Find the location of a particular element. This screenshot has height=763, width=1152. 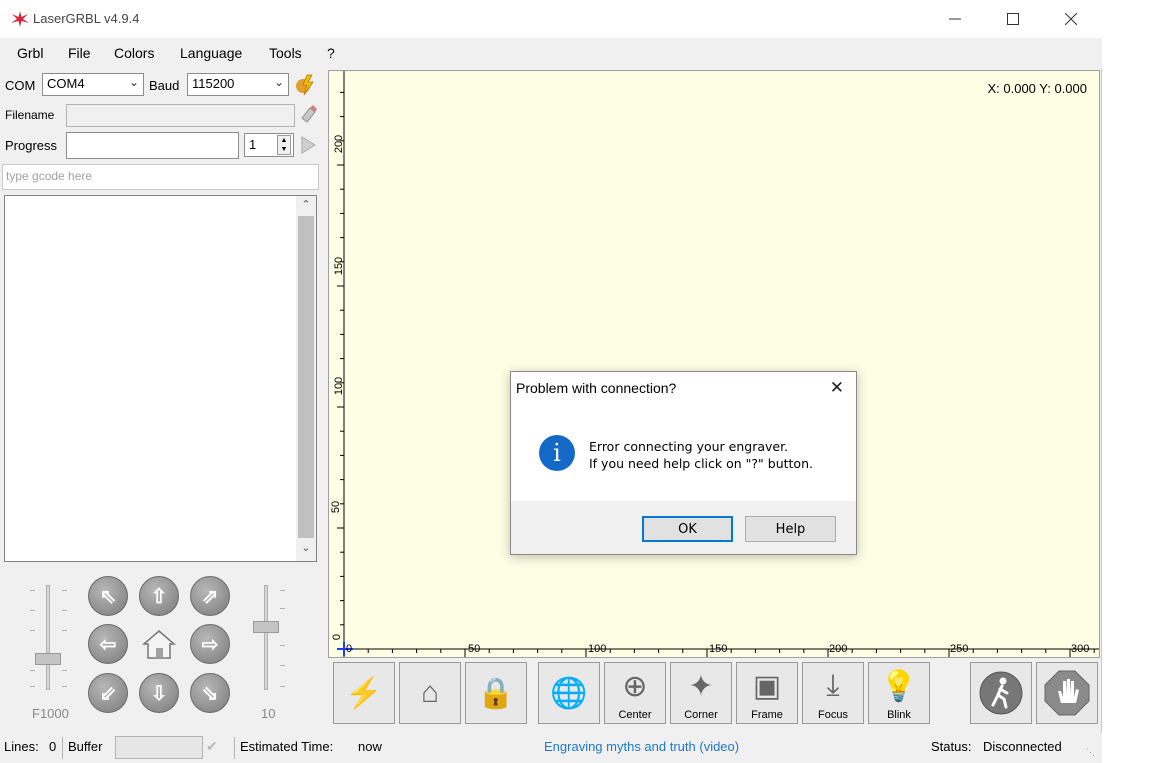

resize-grip-icon: ⋱ is located at coordinates (1090, 752).